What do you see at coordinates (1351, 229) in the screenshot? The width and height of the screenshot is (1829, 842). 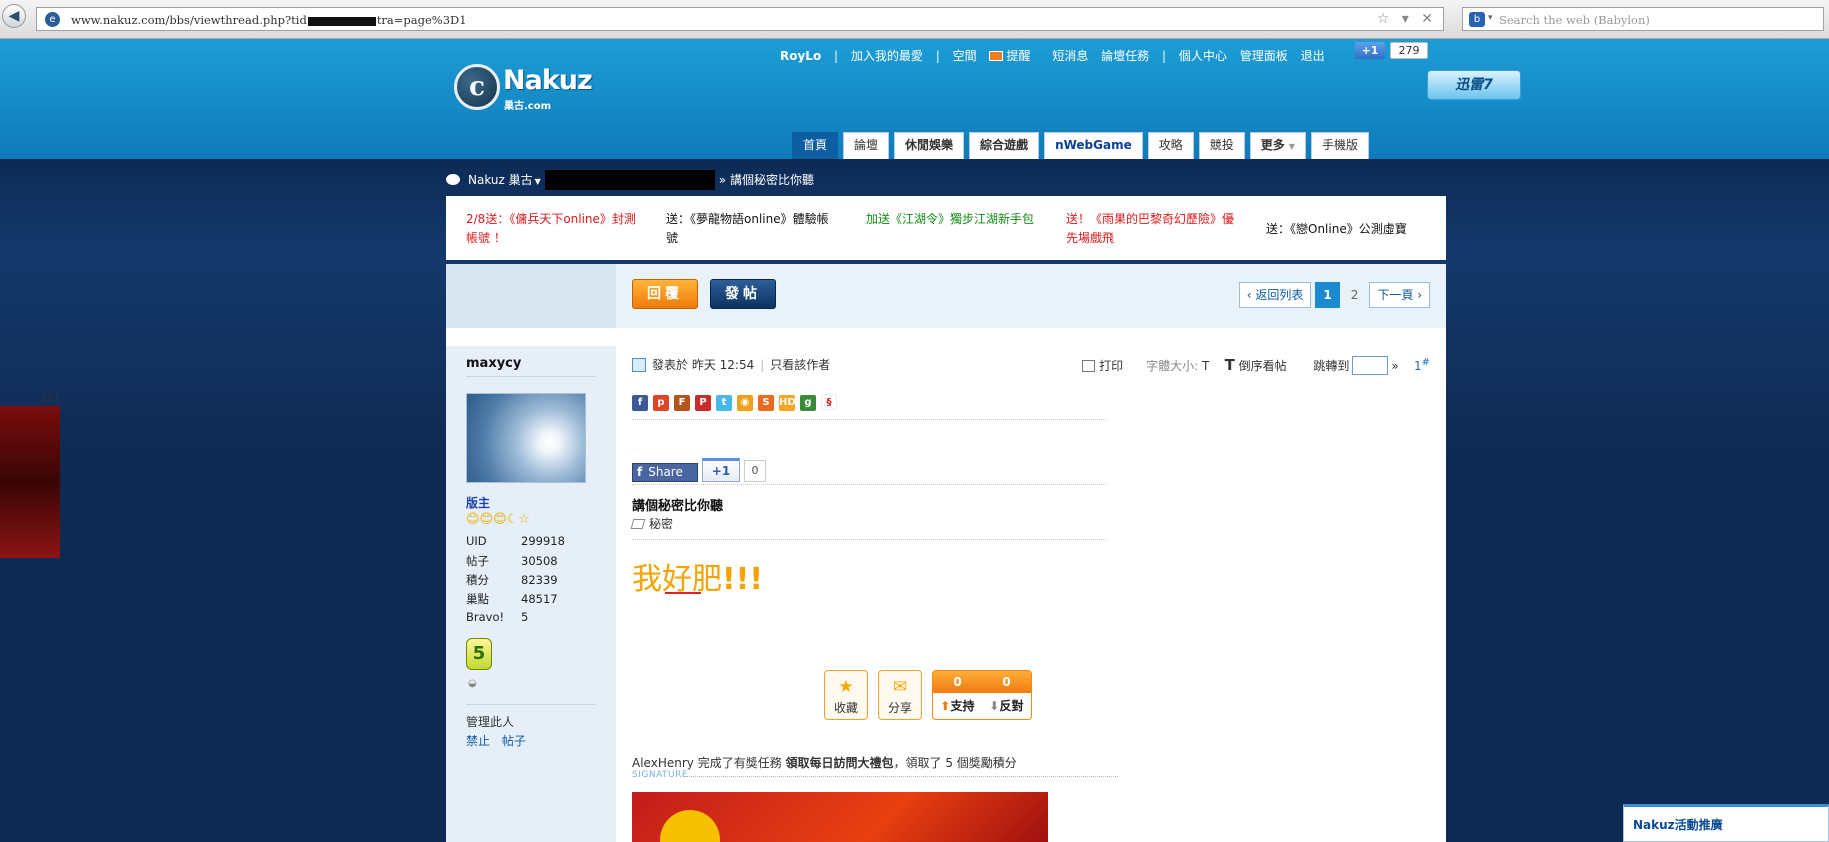 I see `announcement-item: 送：《戀Online》公測虛寶` at bounding box center [1351, 229].